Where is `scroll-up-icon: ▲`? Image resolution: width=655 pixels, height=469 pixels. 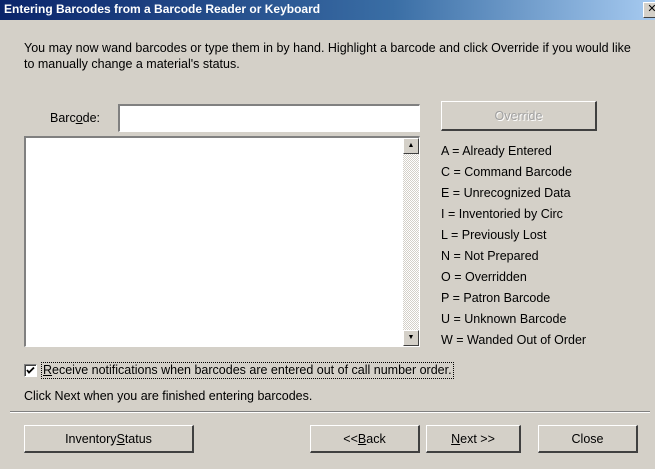 scroll-up-icon: ▲ is located at coordinates (411, 146).